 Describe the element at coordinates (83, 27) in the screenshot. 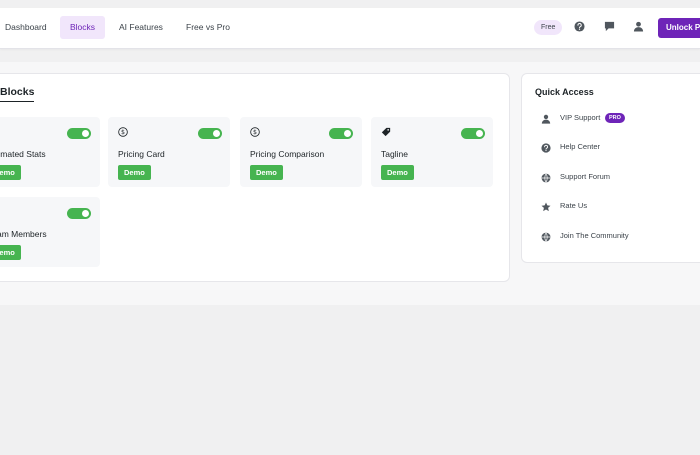

I see `nav-tab-blocks: Blocks` at that location.